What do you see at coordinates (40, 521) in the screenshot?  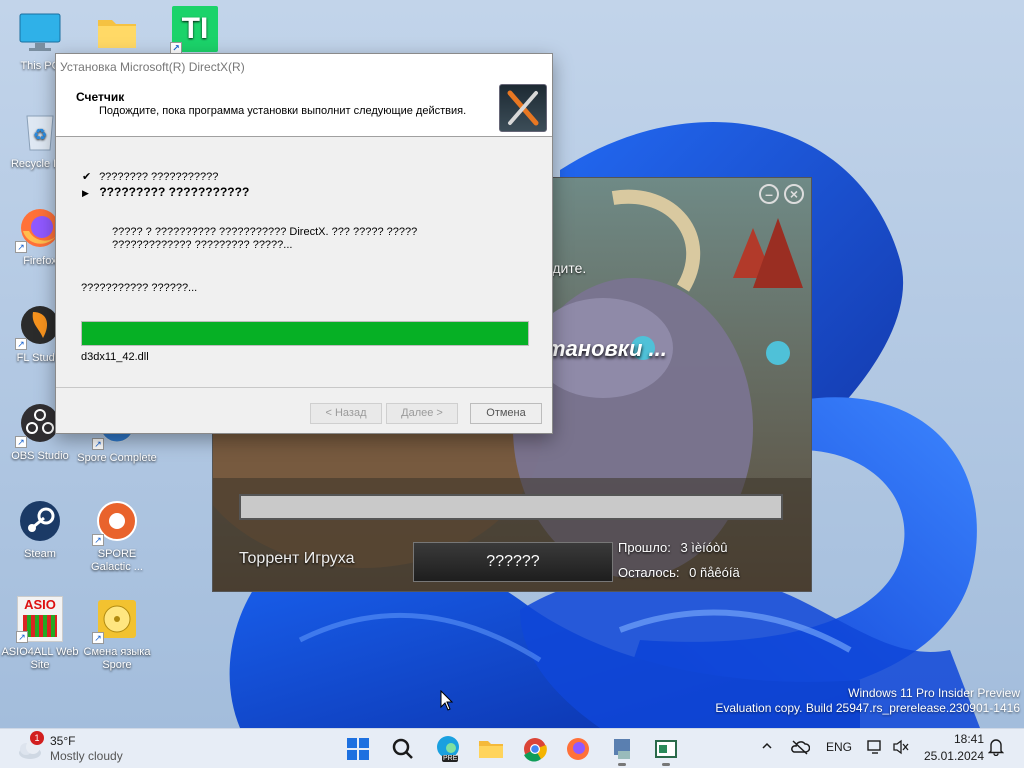 I see `steam-icon` at bounding box center [40, 521].